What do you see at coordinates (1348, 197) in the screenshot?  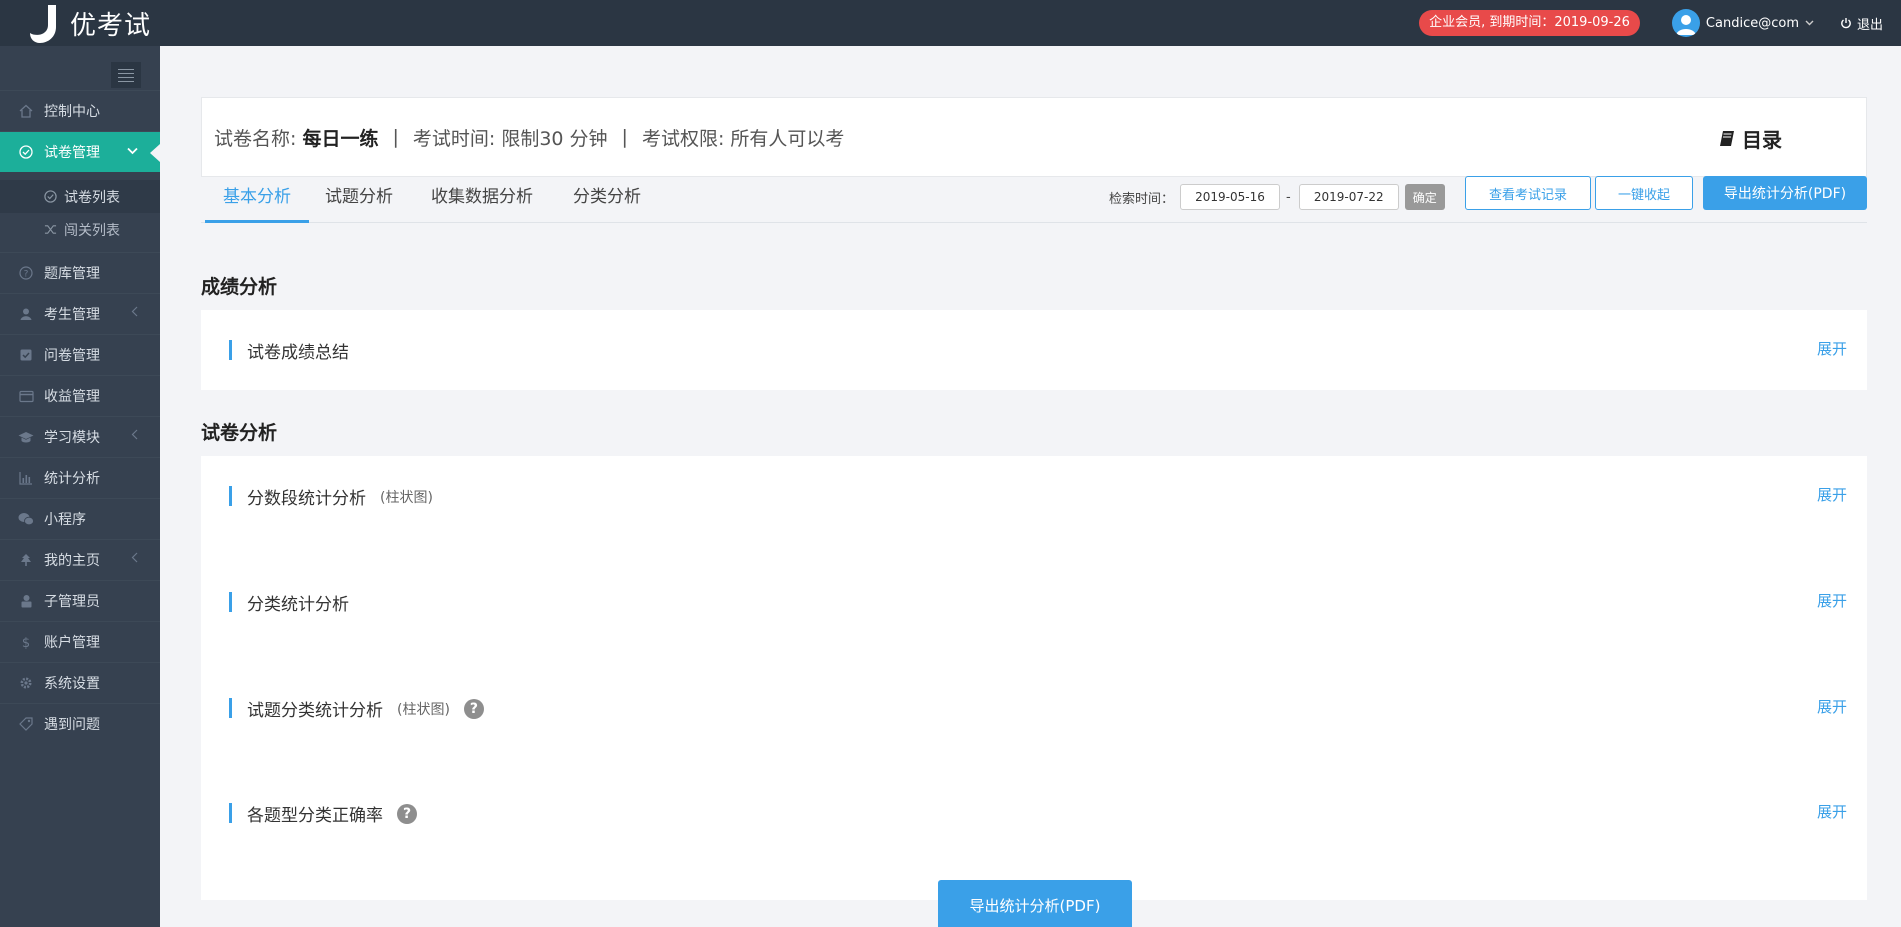 I see `end-date-input: 2019-07-22` at bounding box center [1348, 197].